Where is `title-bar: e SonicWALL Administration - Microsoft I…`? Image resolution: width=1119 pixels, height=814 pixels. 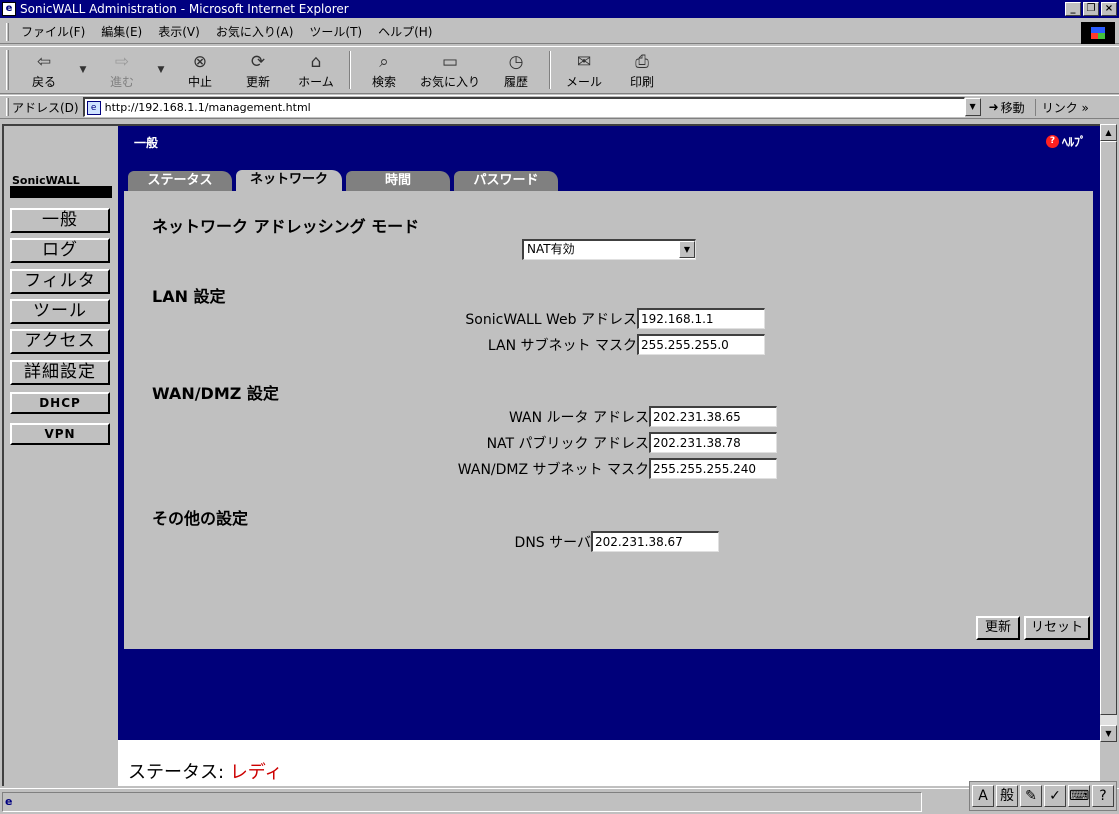
title-bar: e SonicWALL Administration - Microsoft I… is located at coordinates (559, 9).